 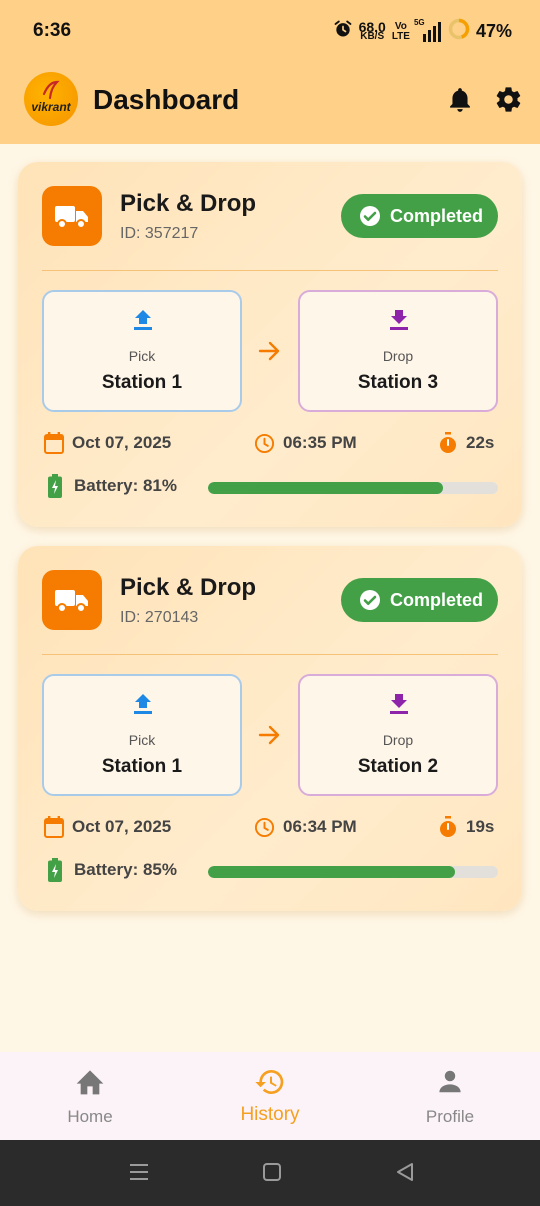 What do you see at coordinates (159, 617) in the screenshot?
I see `trip-id: ID: 270143` at bounding box center [159, 617].